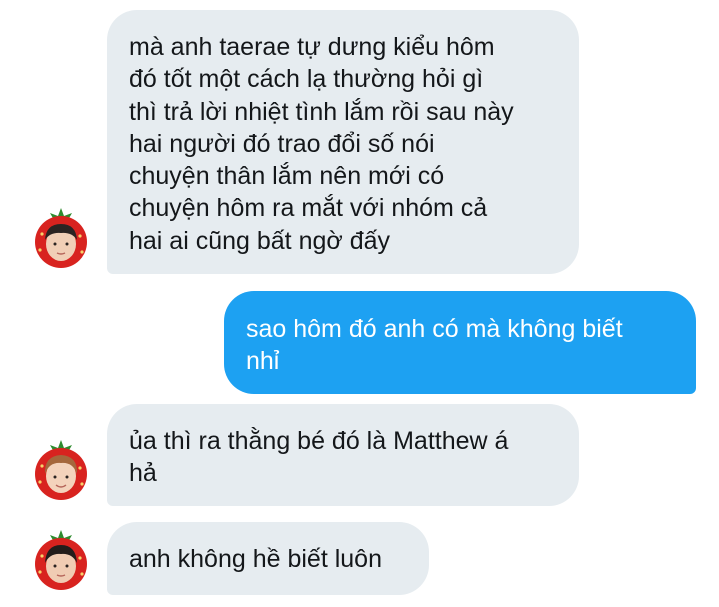 The height and width of the screenshot is (607, 719). Describe the element at coordinates (268, 558) in the screenshot. I see `message-bubble-incoming: anh không hề biết luôn` at that location.